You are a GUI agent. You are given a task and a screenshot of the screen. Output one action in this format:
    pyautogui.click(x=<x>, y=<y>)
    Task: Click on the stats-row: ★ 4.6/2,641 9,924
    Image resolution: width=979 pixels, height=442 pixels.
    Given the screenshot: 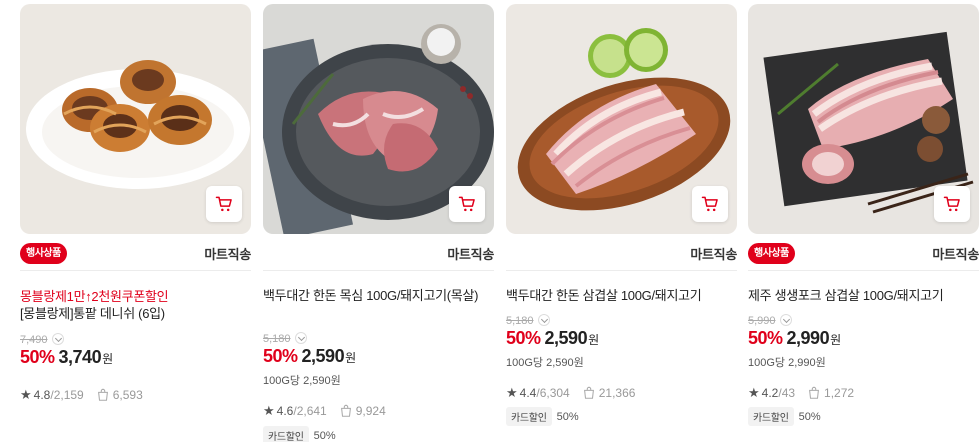 What is the action you would take?
    pyautogui.click(x=324, y=410)
    